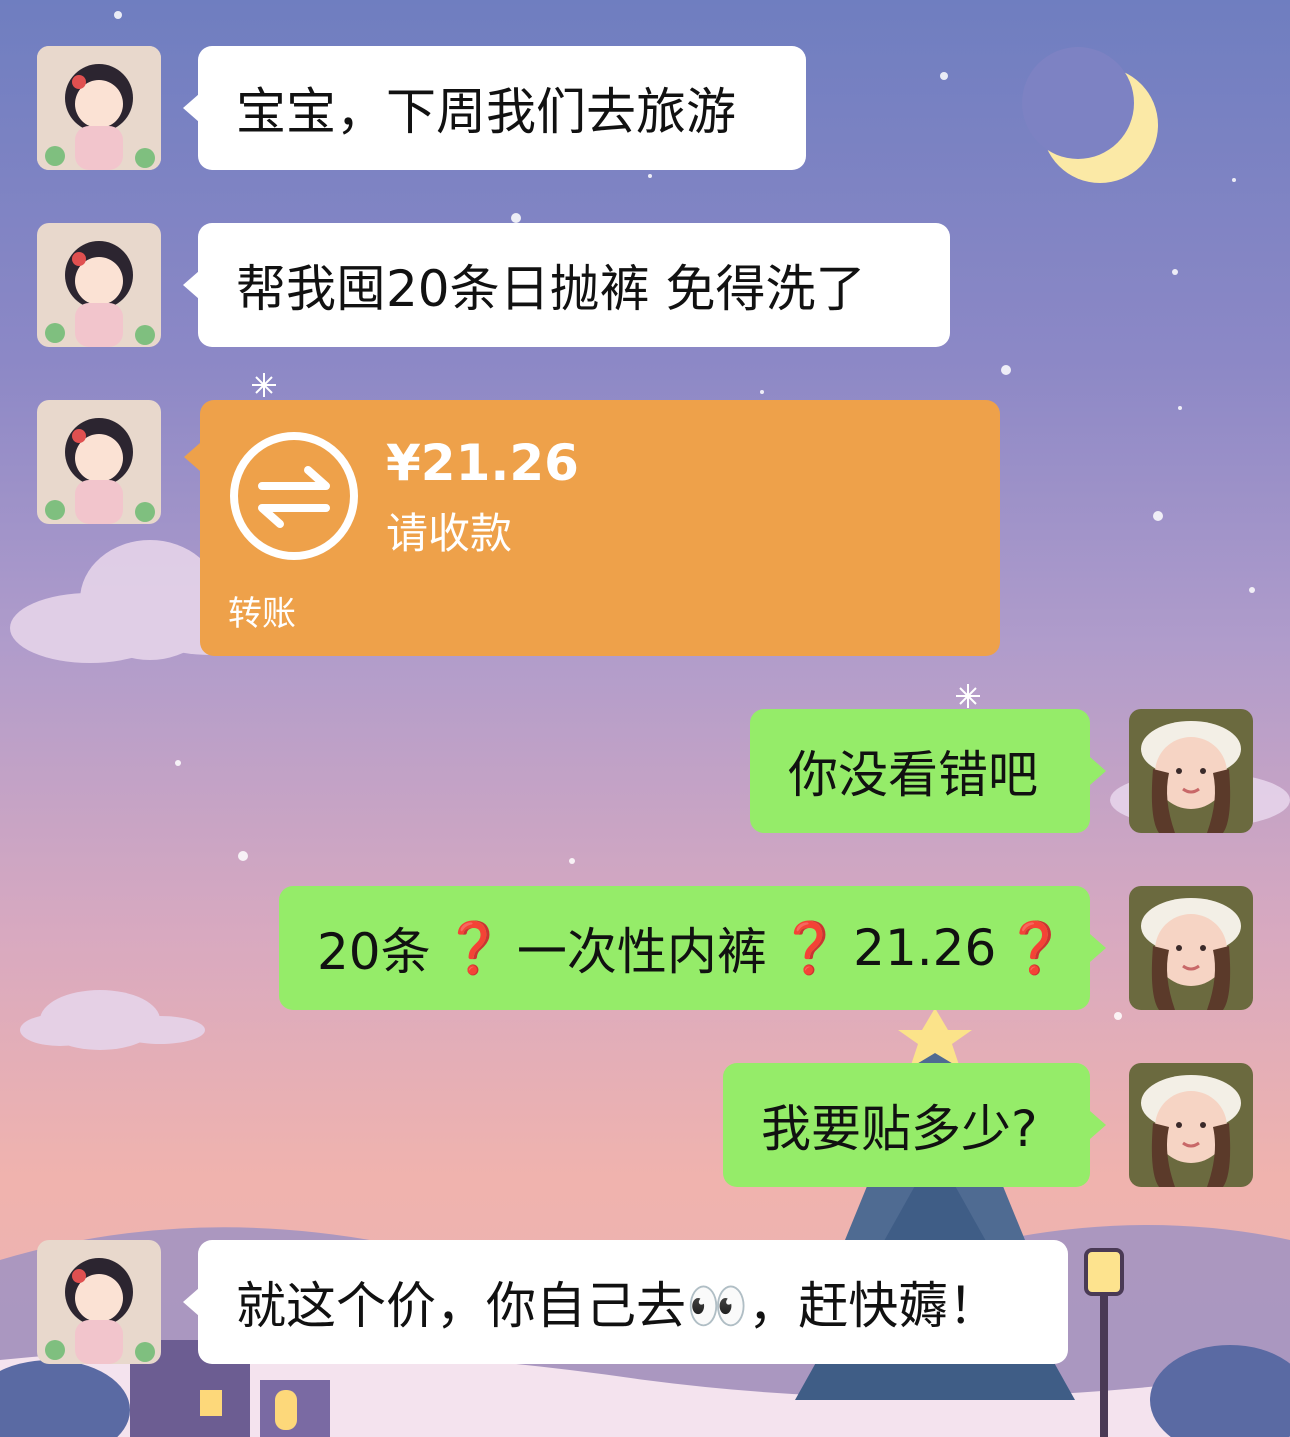 The image size is (1290, 1437). What do you see at coordinates (617, 1306) in the screenshot?
I see `message-text: 就这个价，你自己去👀，赶快薅！` at bounding box center [617, 1306].